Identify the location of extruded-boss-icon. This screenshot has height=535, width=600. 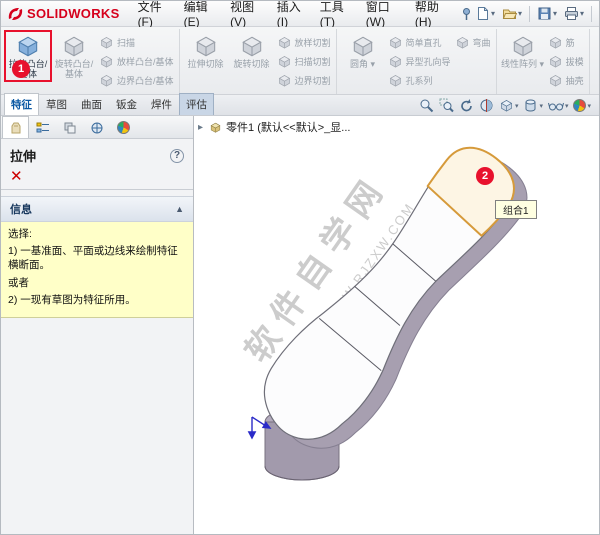
(28, 46).